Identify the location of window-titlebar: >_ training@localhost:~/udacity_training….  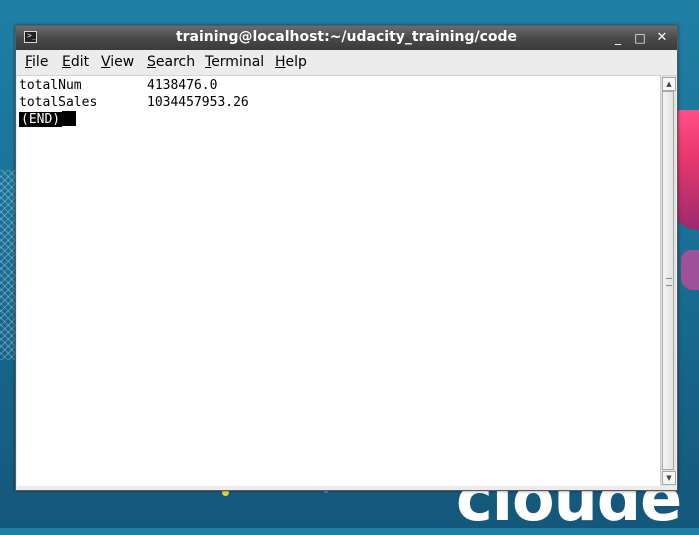
(346, 38).